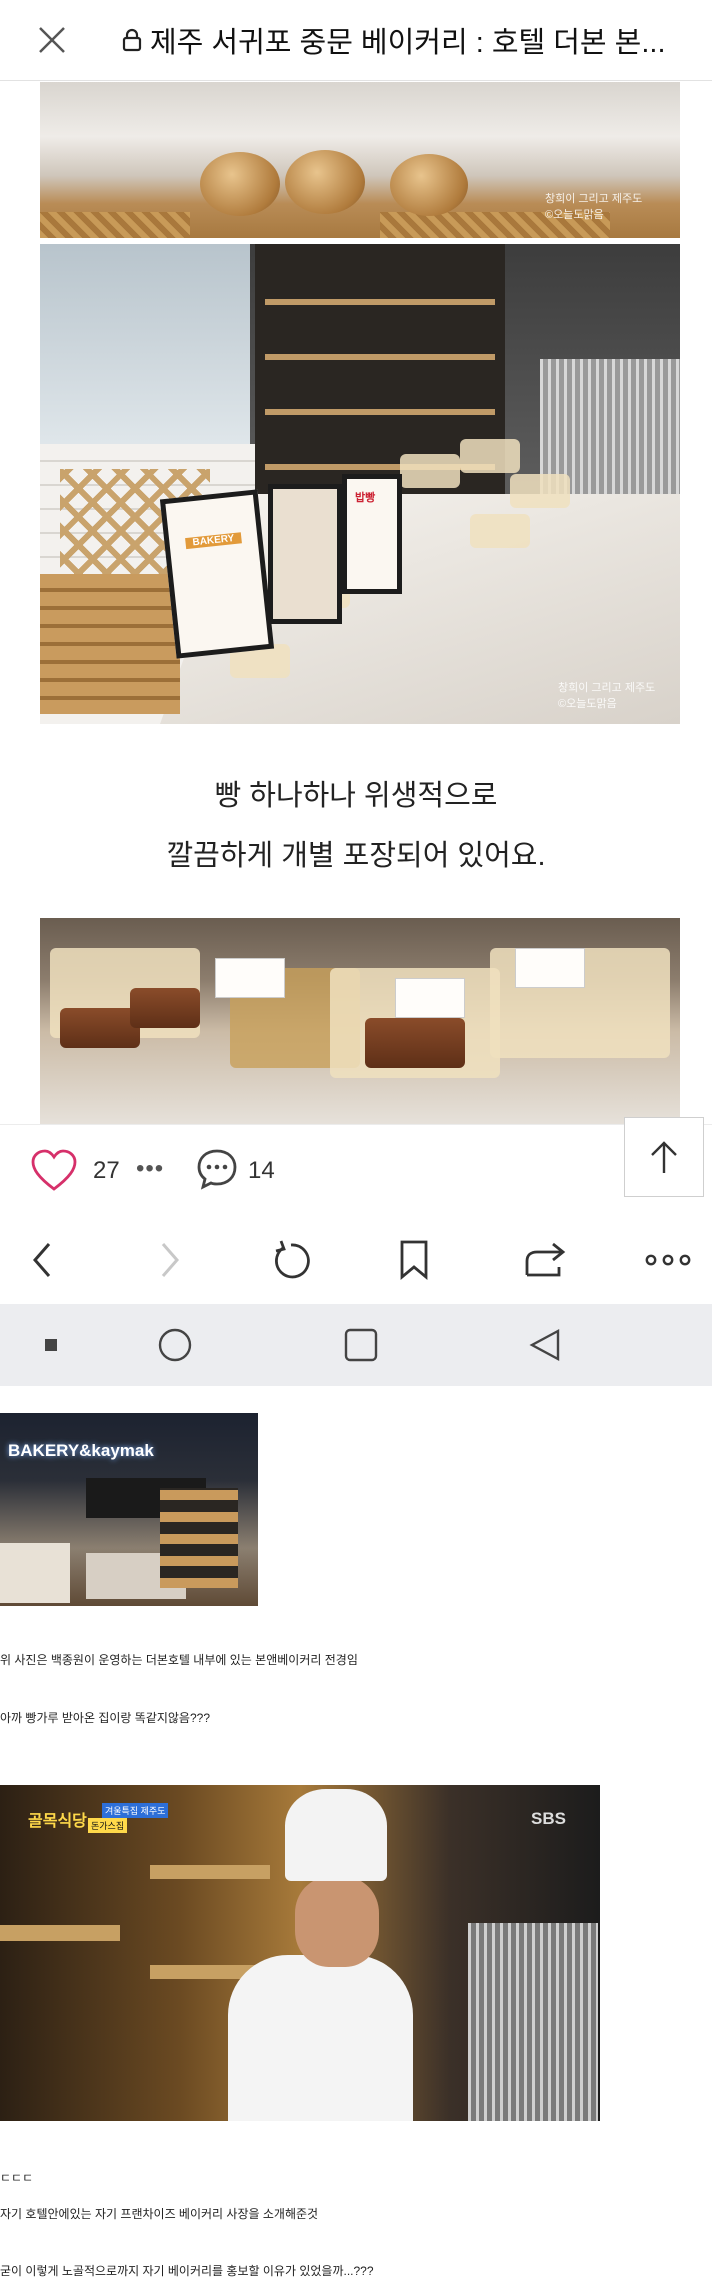  I want to click on browser-toolbar, so click(356, 1259).